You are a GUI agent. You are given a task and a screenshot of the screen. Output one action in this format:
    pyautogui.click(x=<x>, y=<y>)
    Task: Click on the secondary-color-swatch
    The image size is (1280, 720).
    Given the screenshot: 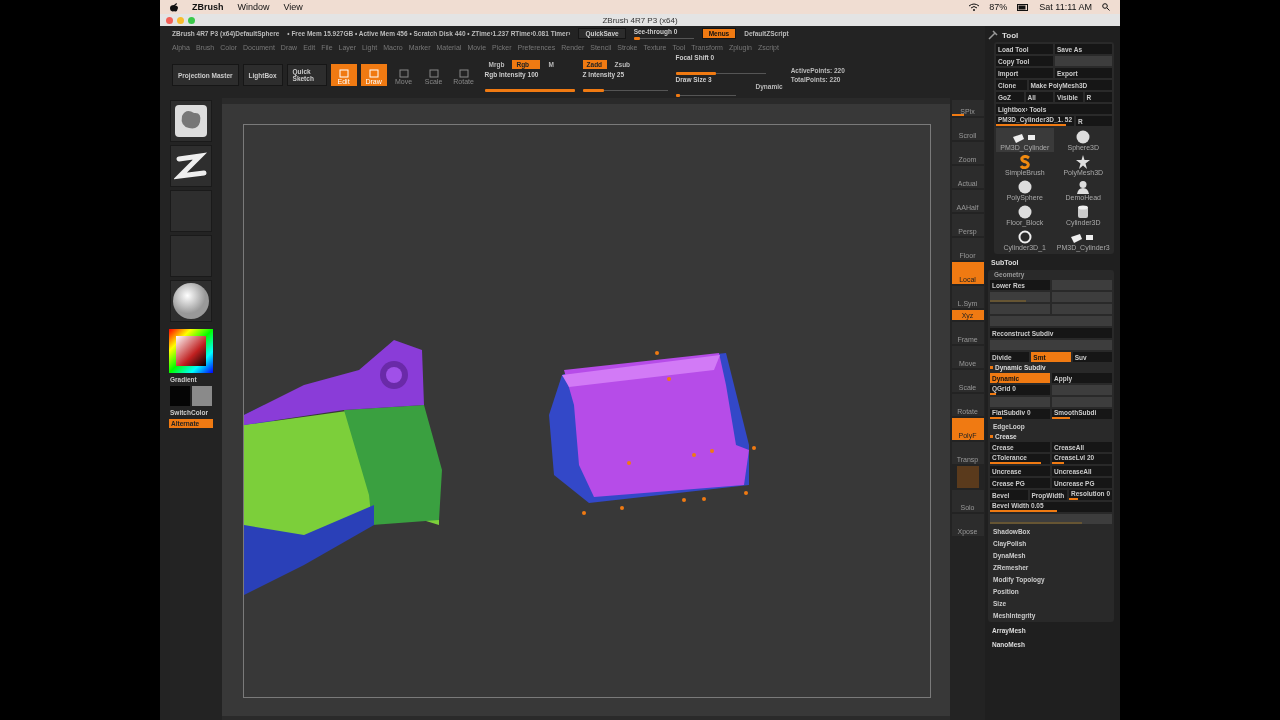 What is the action you would take?
    pyautogui.click(x=202, y=396)
    